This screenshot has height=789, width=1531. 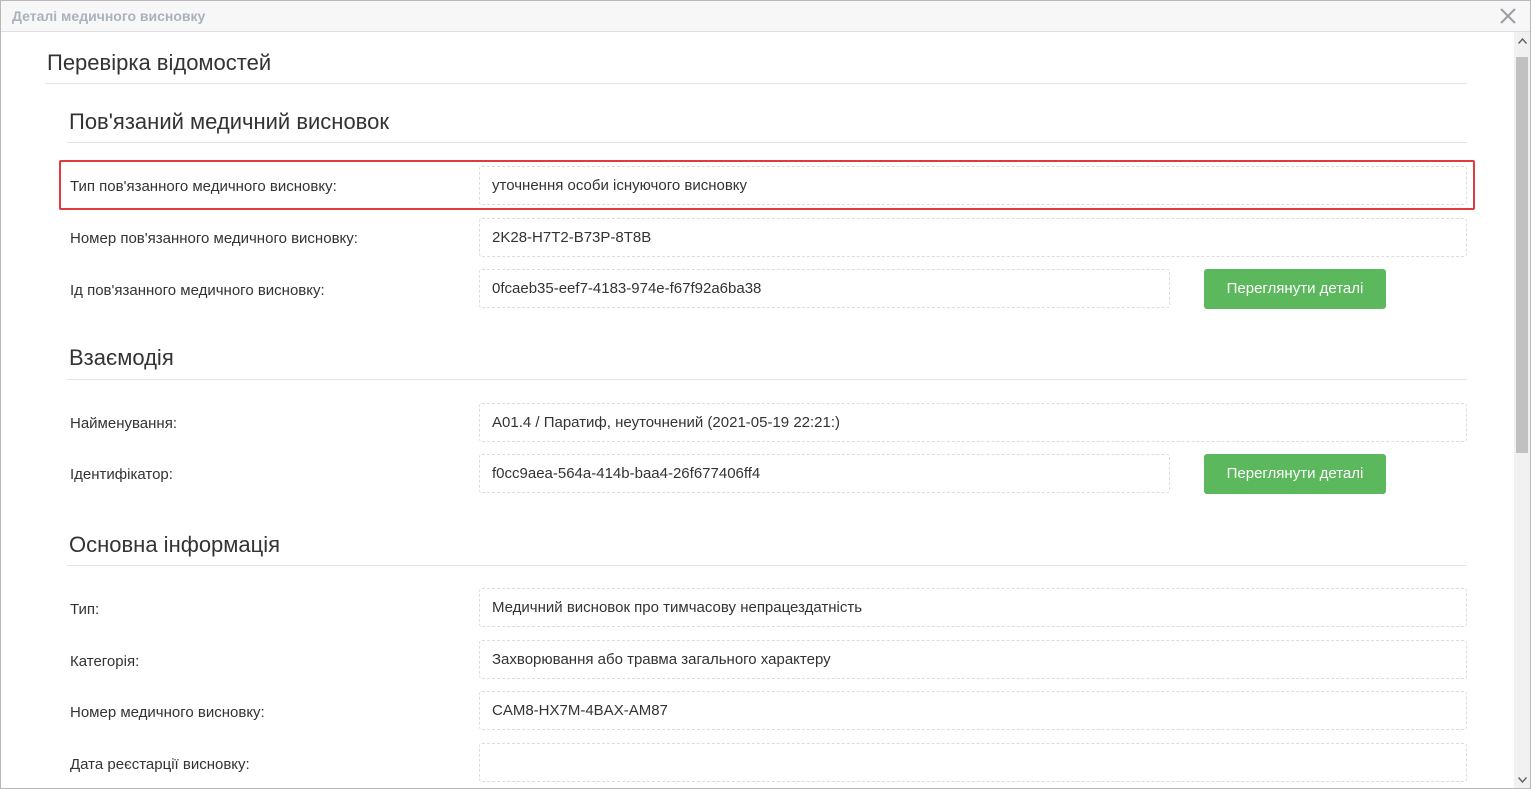 What do you see at coordinates (109, 16) in the screenshot?
I see `dialog-title: Деталі медичного висновку` at bounding box center [109, 16].